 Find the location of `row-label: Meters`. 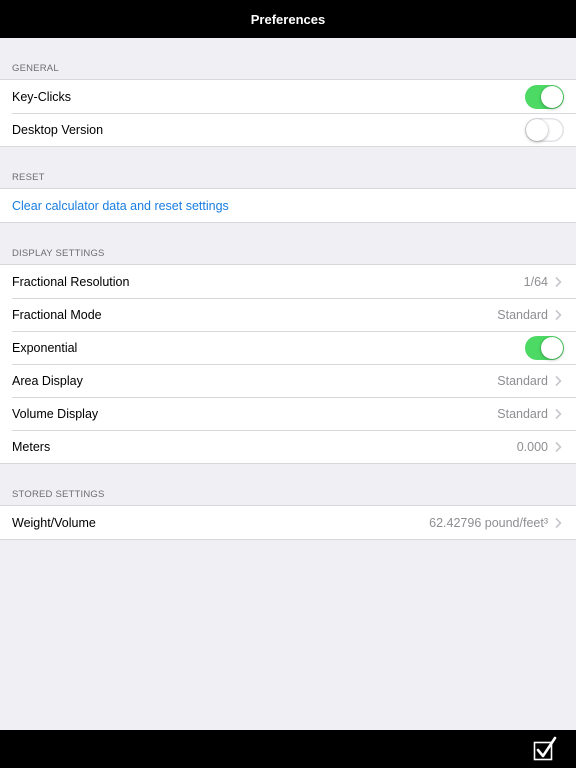

row-label: Meters is located at coordinates (31, 446).